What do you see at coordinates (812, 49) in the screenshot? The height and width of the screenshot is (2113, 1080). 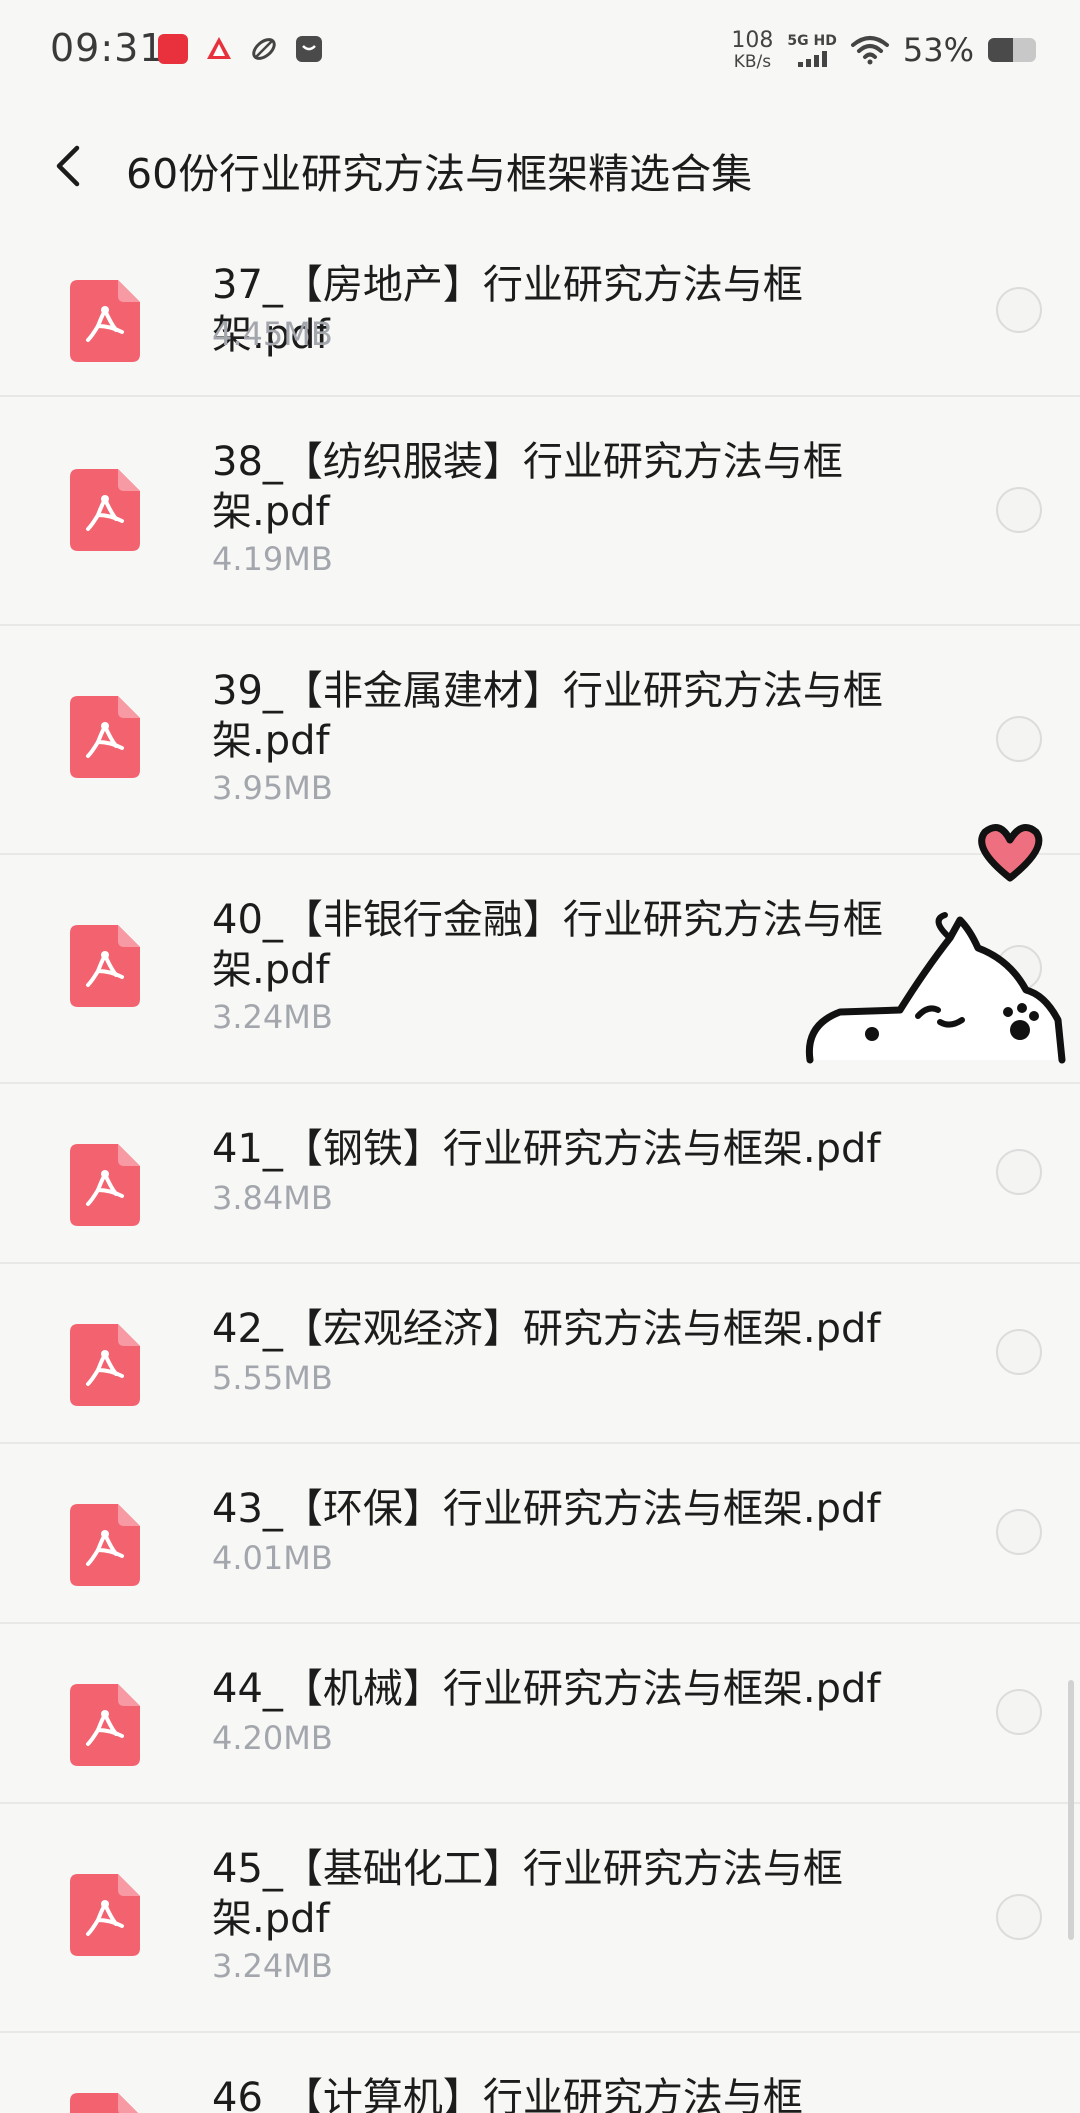 I see `cellular-signal-icon: 5G HD` at bounding box center [812, 49].